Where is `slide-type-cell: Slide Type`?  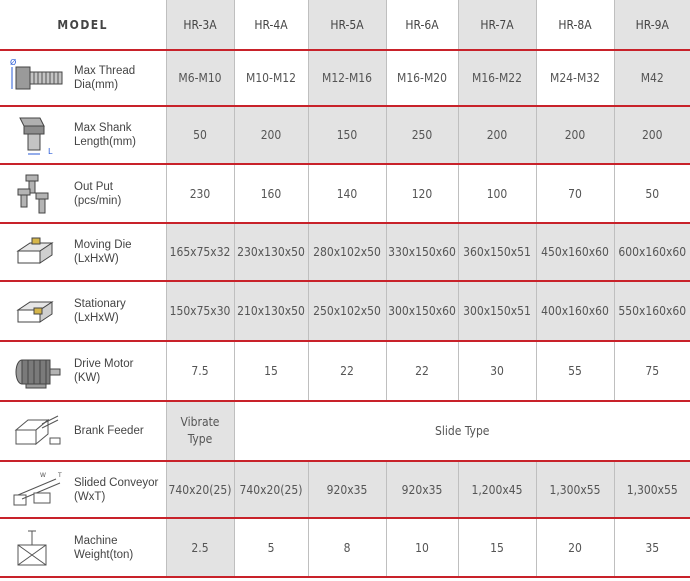 slide-type-cell: Slide Type is located at coordinates (462, 430).